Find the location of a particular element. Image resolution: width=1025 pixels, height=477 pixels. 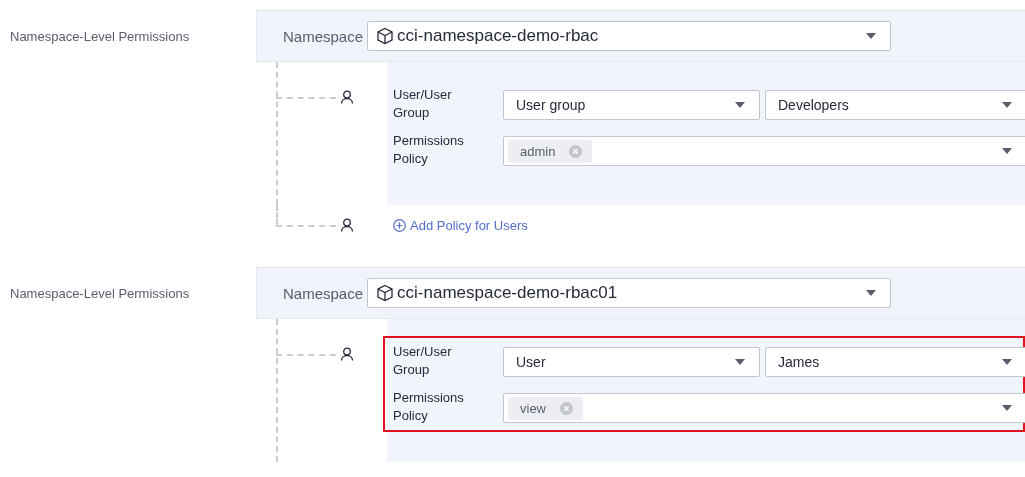

user-type-select: User is located at coordinates (631, 362).